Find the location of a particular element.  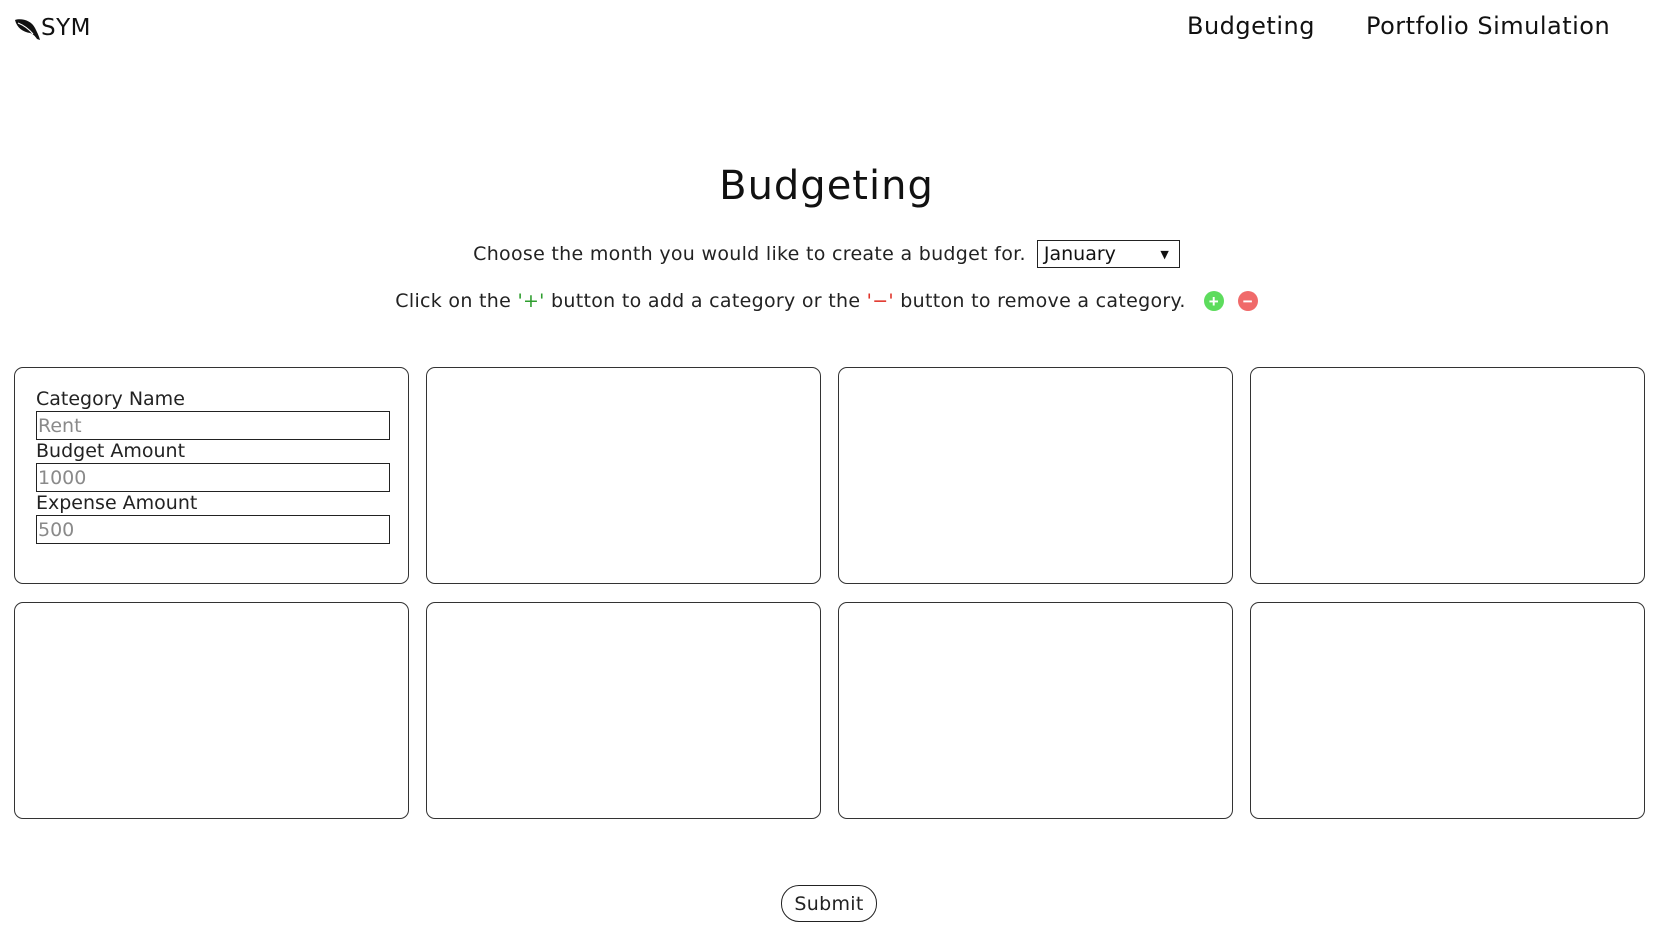

logo: SYM is located at coordinates (52, 28).